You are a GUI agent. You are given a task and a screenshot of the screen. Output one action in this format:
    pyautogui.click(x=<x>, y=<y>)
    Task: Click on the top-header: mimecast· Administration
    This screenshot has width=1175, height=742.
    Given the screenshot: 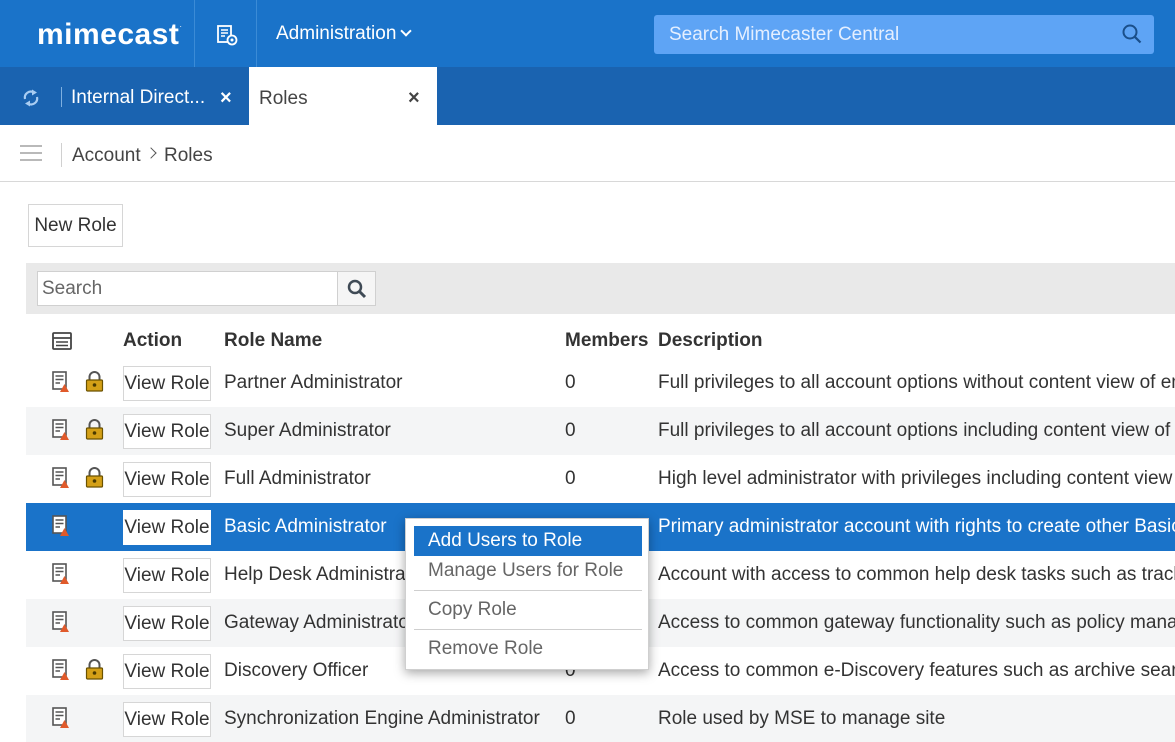 What is the action you would take?
    pyautogui.click(x=587, y=33)
    